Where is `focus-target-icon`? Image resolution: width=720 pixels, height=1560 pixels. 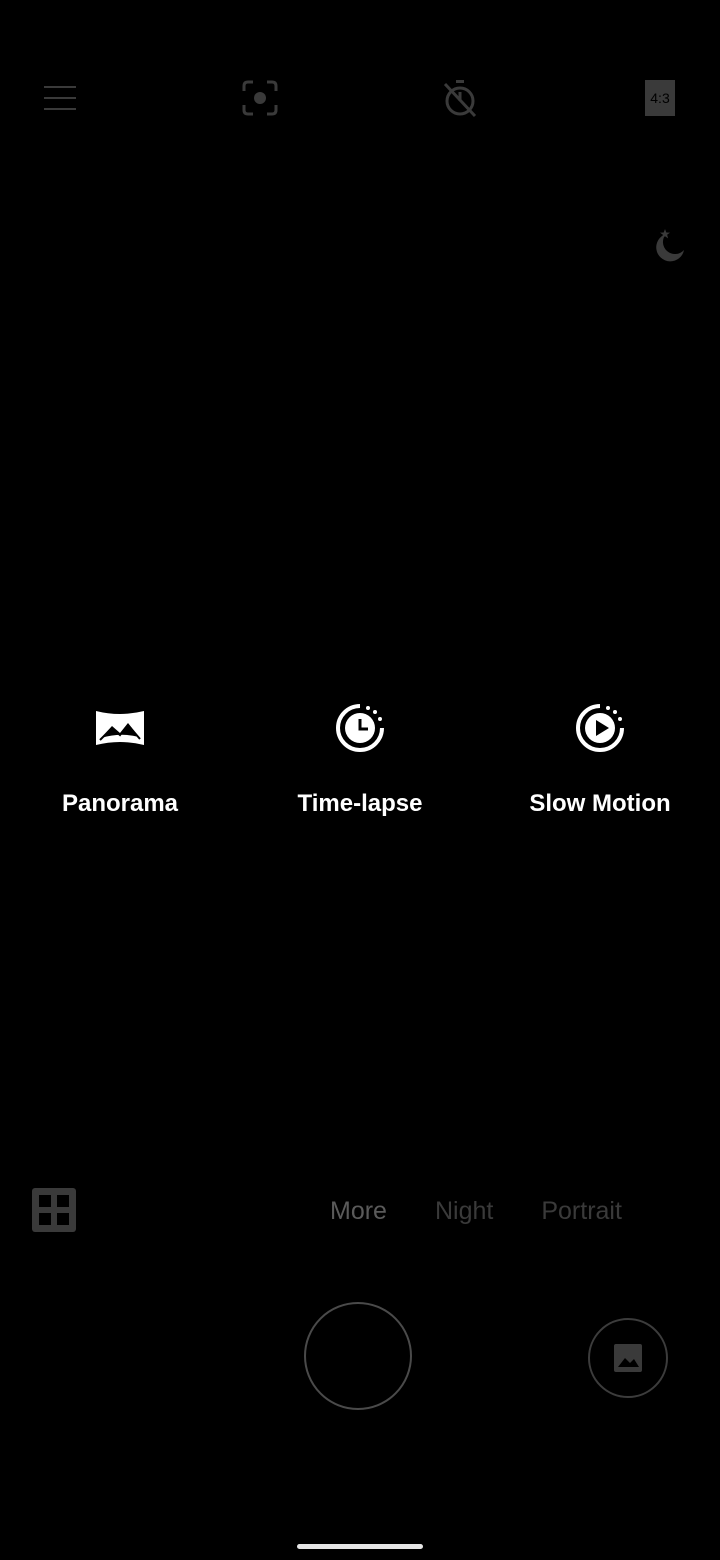 focus-target-icon is located at coordinates (260, 98).